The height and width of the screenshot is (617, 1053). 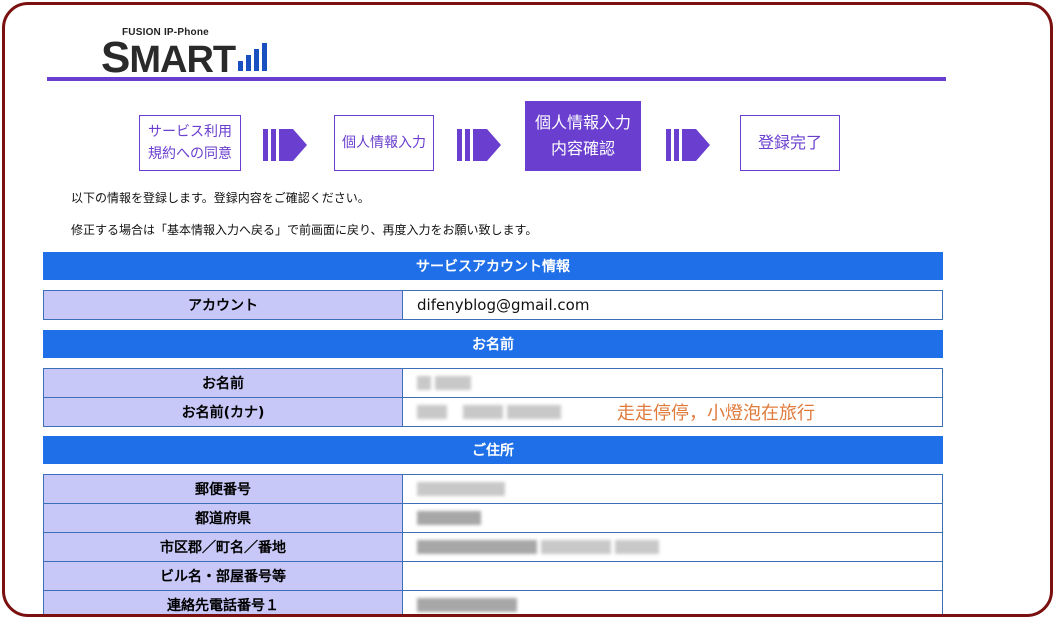 I want to click on row-label: ビル名・部屋番号等, so click(x=223, y=576).